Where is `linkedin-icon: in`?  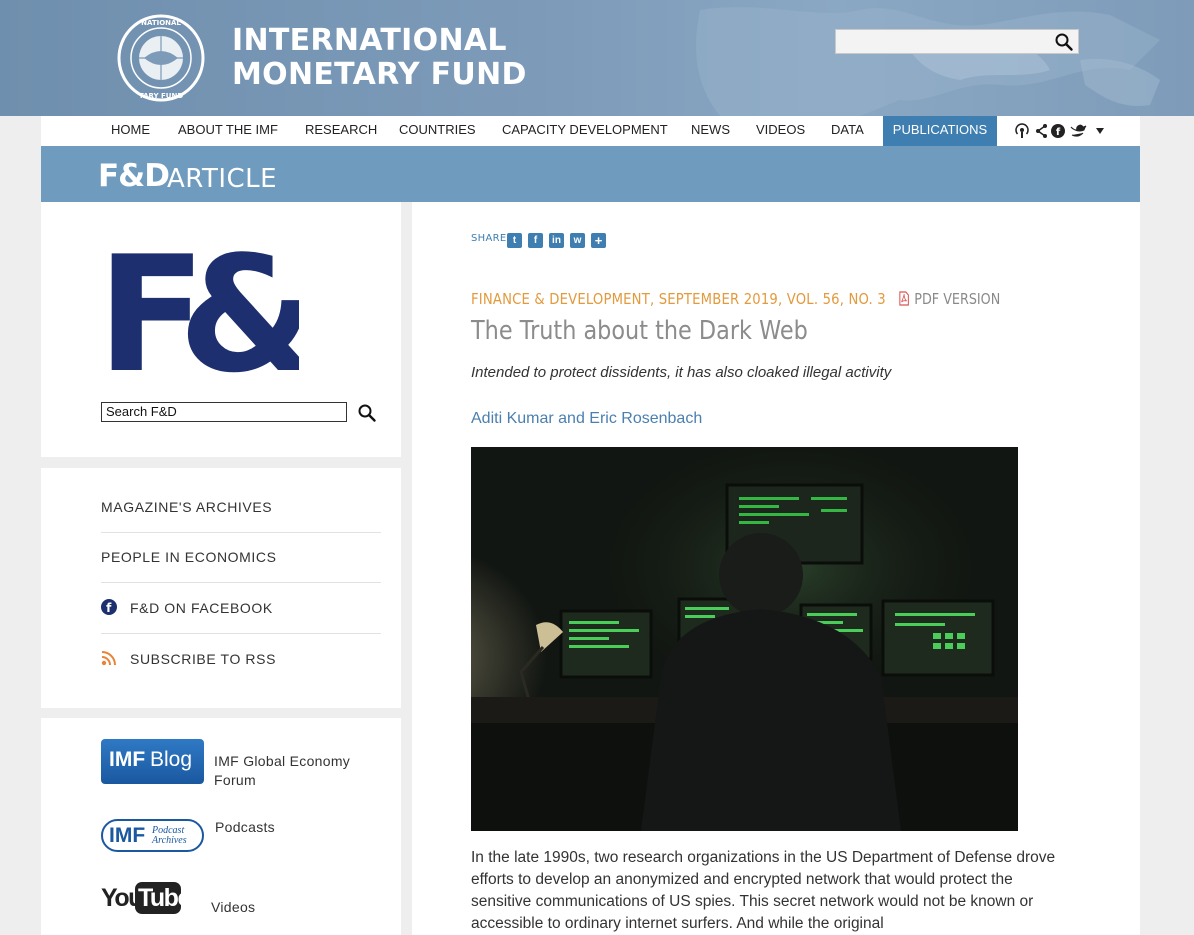
linkedin-icon: in is located at coordinates (556, 240).